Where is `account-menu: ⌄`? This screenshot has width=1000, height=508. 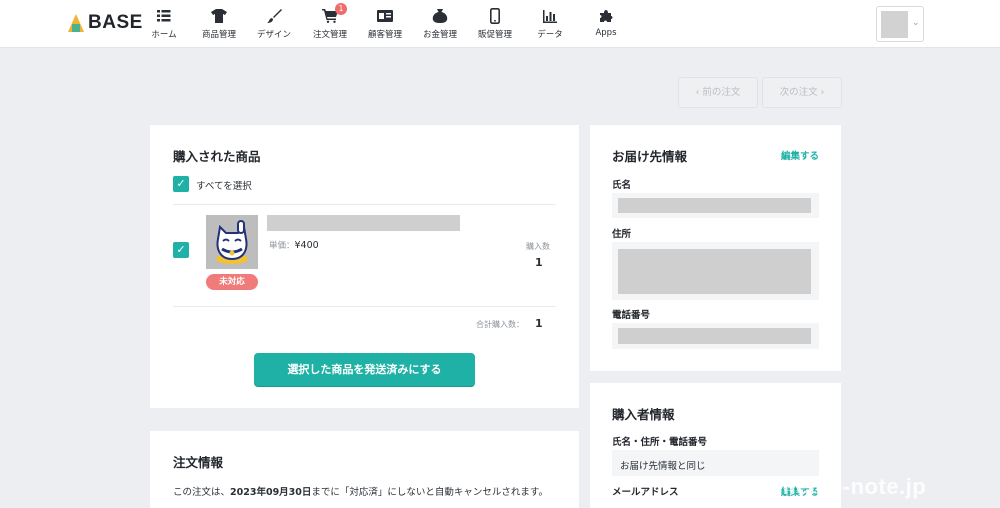 account-menu: ⌄ is located at coordinates (900, 24).